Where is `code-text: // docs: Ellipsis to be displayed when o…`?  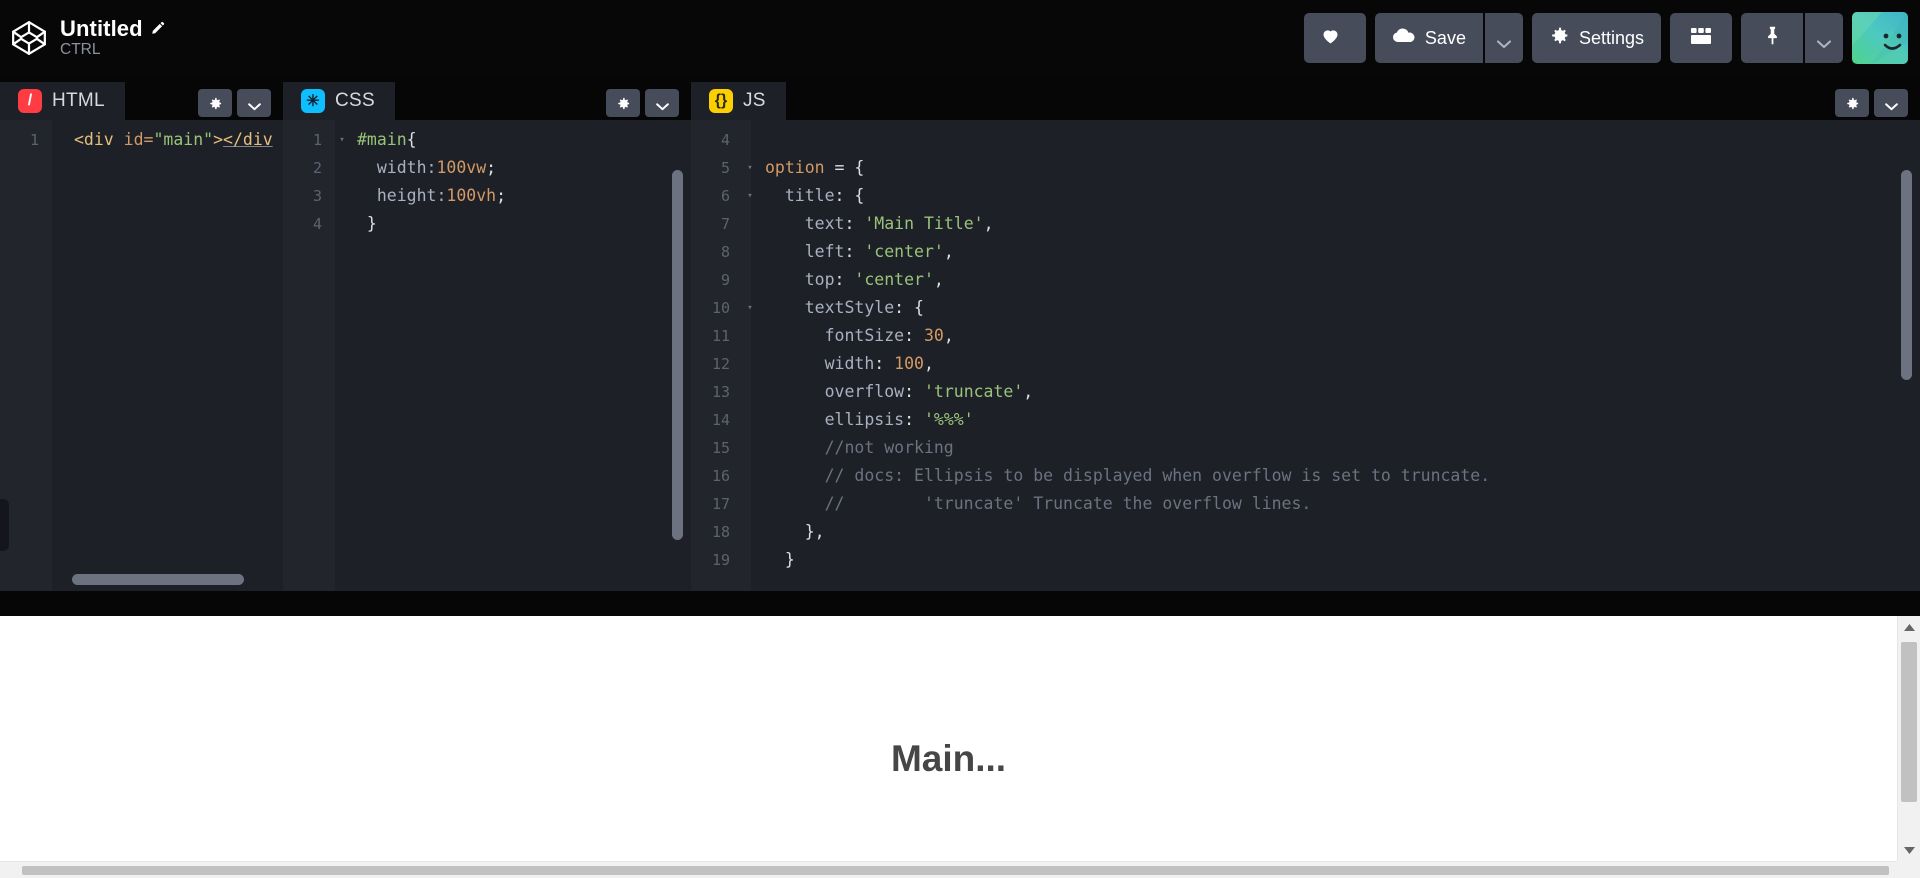 code-text: // docs: Ellipsis to be displayed when o… is located at coordinates (1128, 475).